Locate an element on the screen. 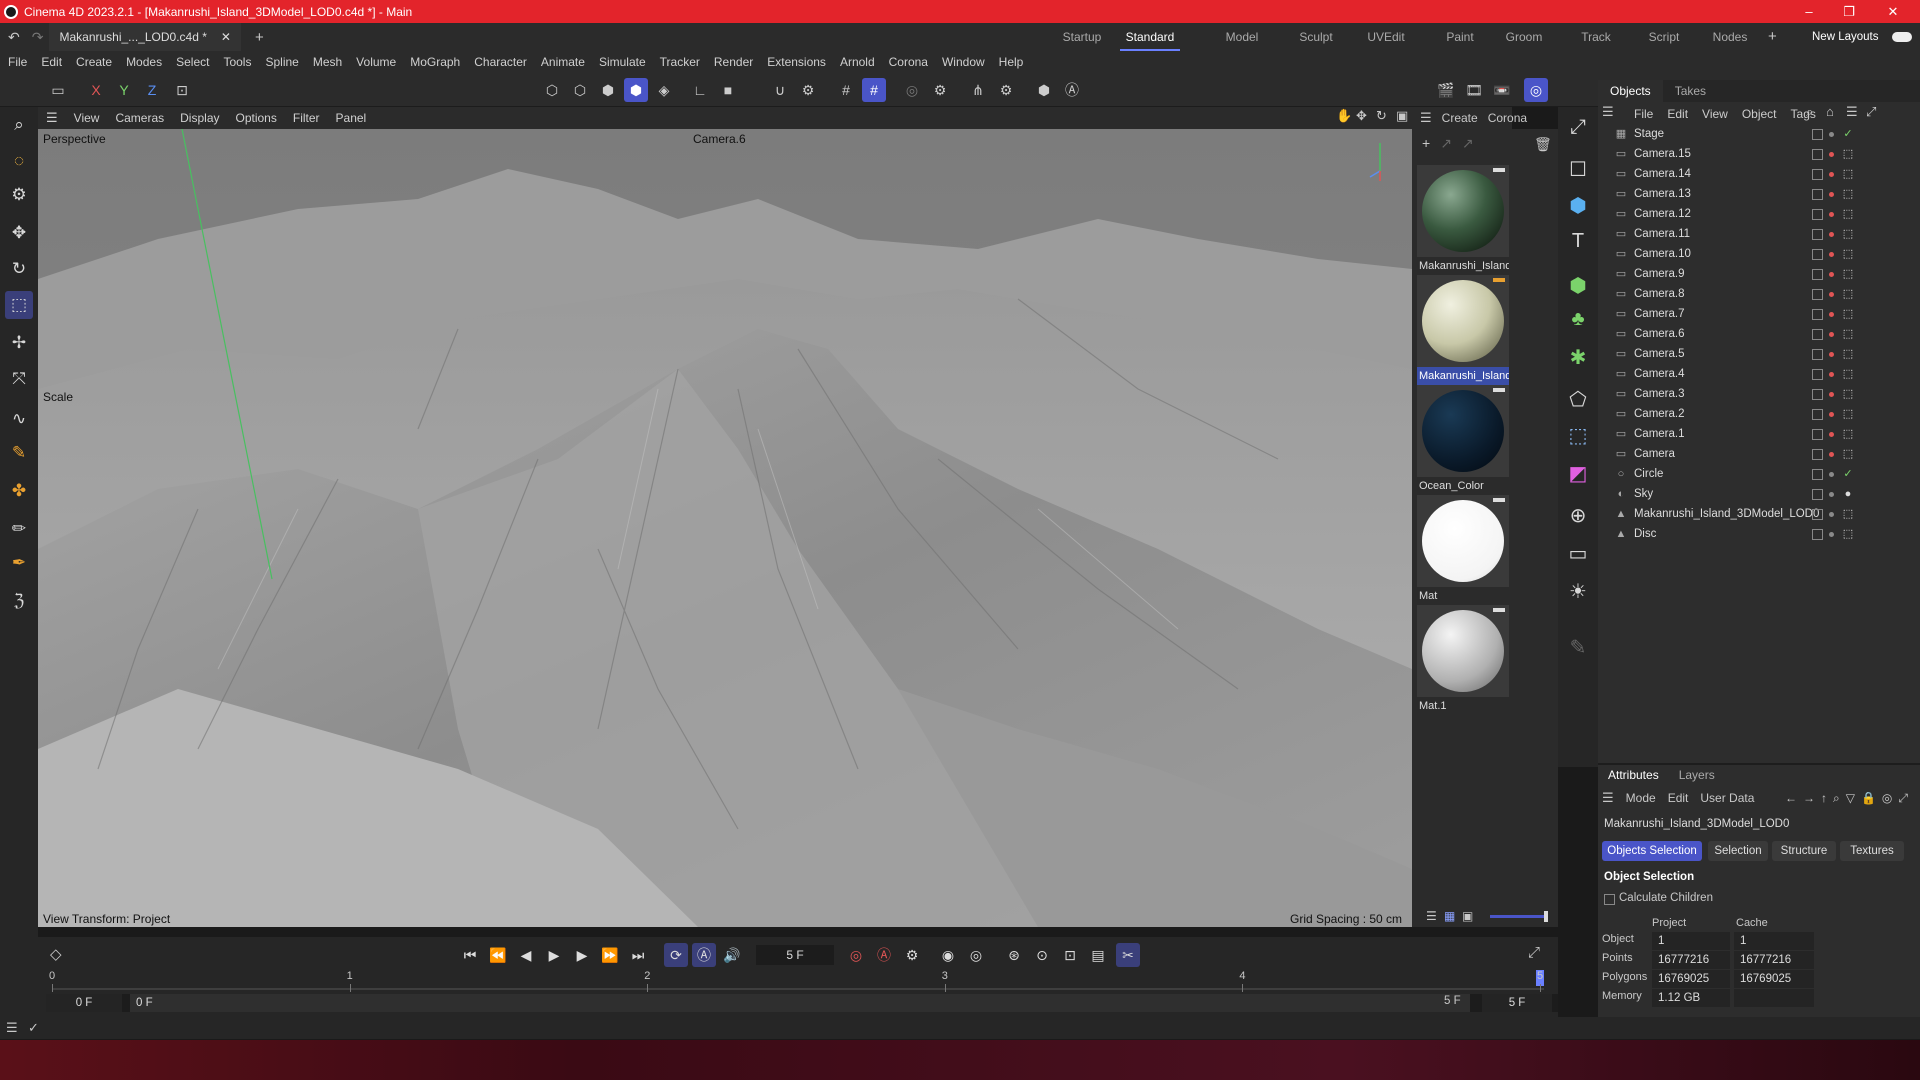 The height and width of the screenshot is (1080, 1920). lock-workplane-icon: ◎ is located at coordinates (912, 90).